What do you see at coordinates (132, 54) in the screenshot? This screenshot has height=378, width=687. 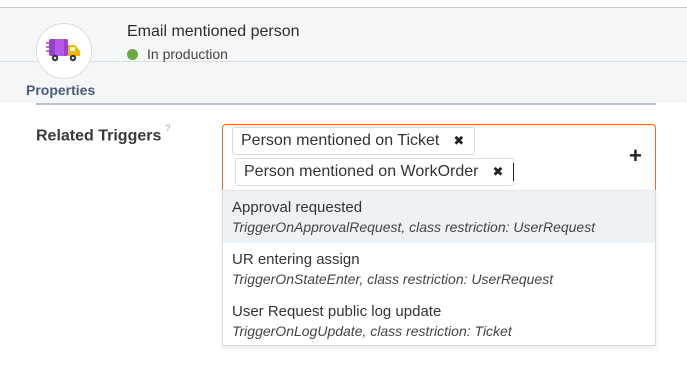 I see `status-dot-icon` at bounding box center [132, 54].